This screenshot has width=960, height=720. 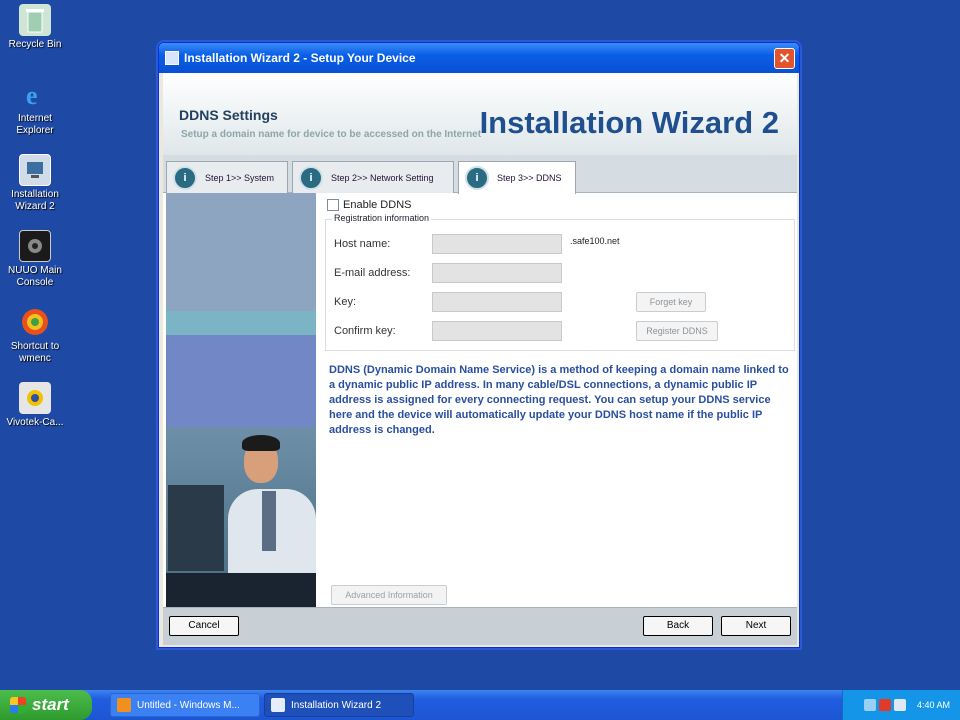 What do you see at coordinates (377, 205) in the screenshot?
I see `enable-ddns-label: Enable DDNS` at bounding box center [377, 205].